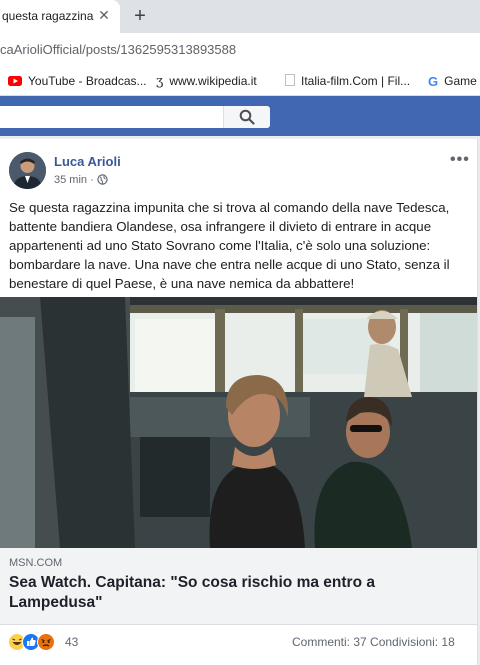 This screenshot has width=480, height=665. What do you see at coordinates (290, 81) in the screenshot?
I see `page-icon` at bounding box center [290, 81].